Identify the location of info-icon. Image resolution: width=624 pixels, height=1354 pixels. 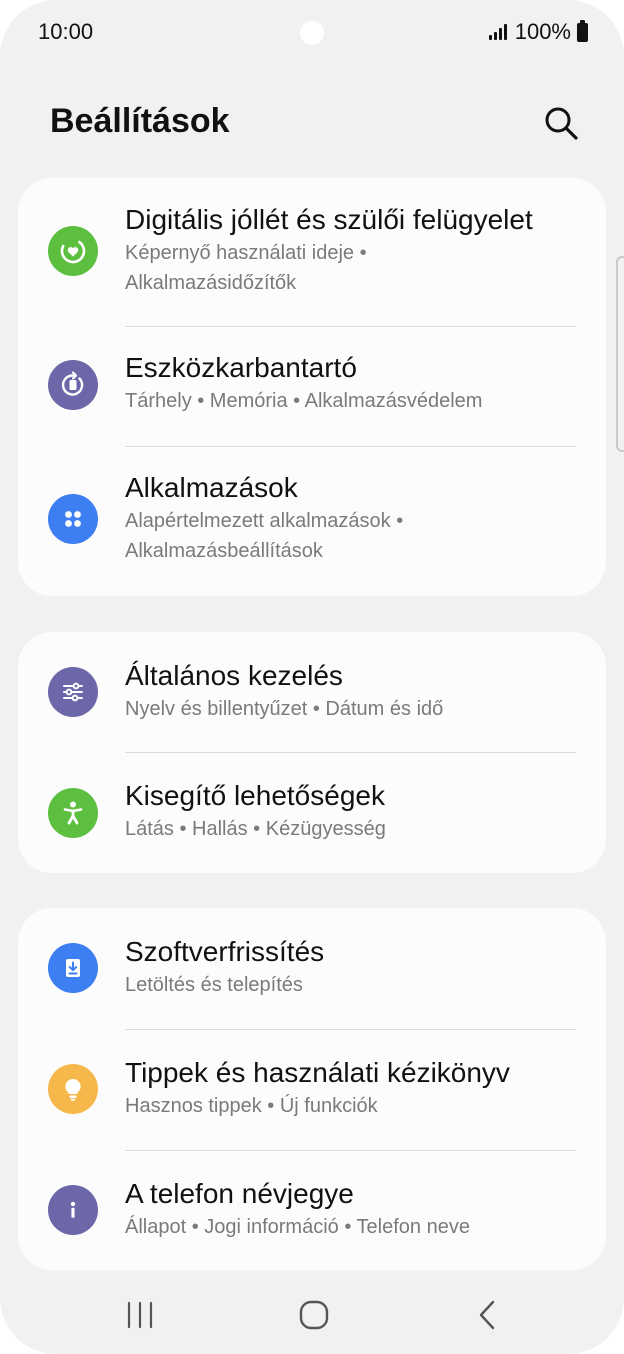
(73, 1210).